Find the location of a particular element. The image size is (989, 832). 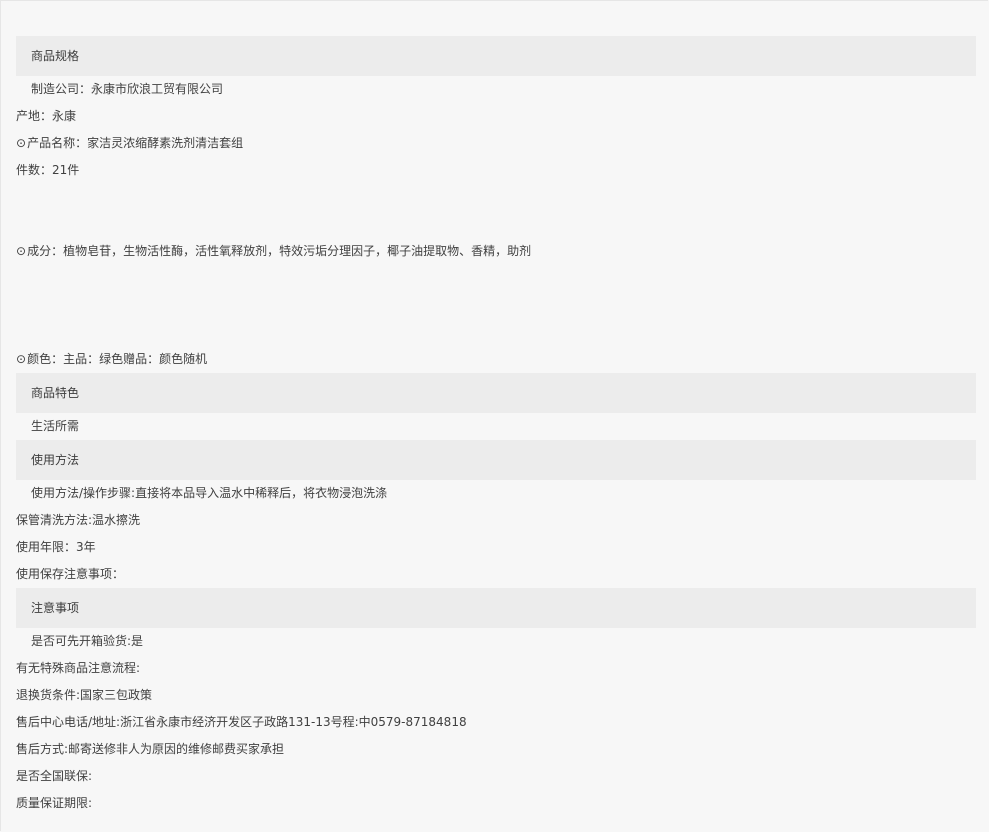

section-header-features: 商品特色 is located at coordinates (496, 393).